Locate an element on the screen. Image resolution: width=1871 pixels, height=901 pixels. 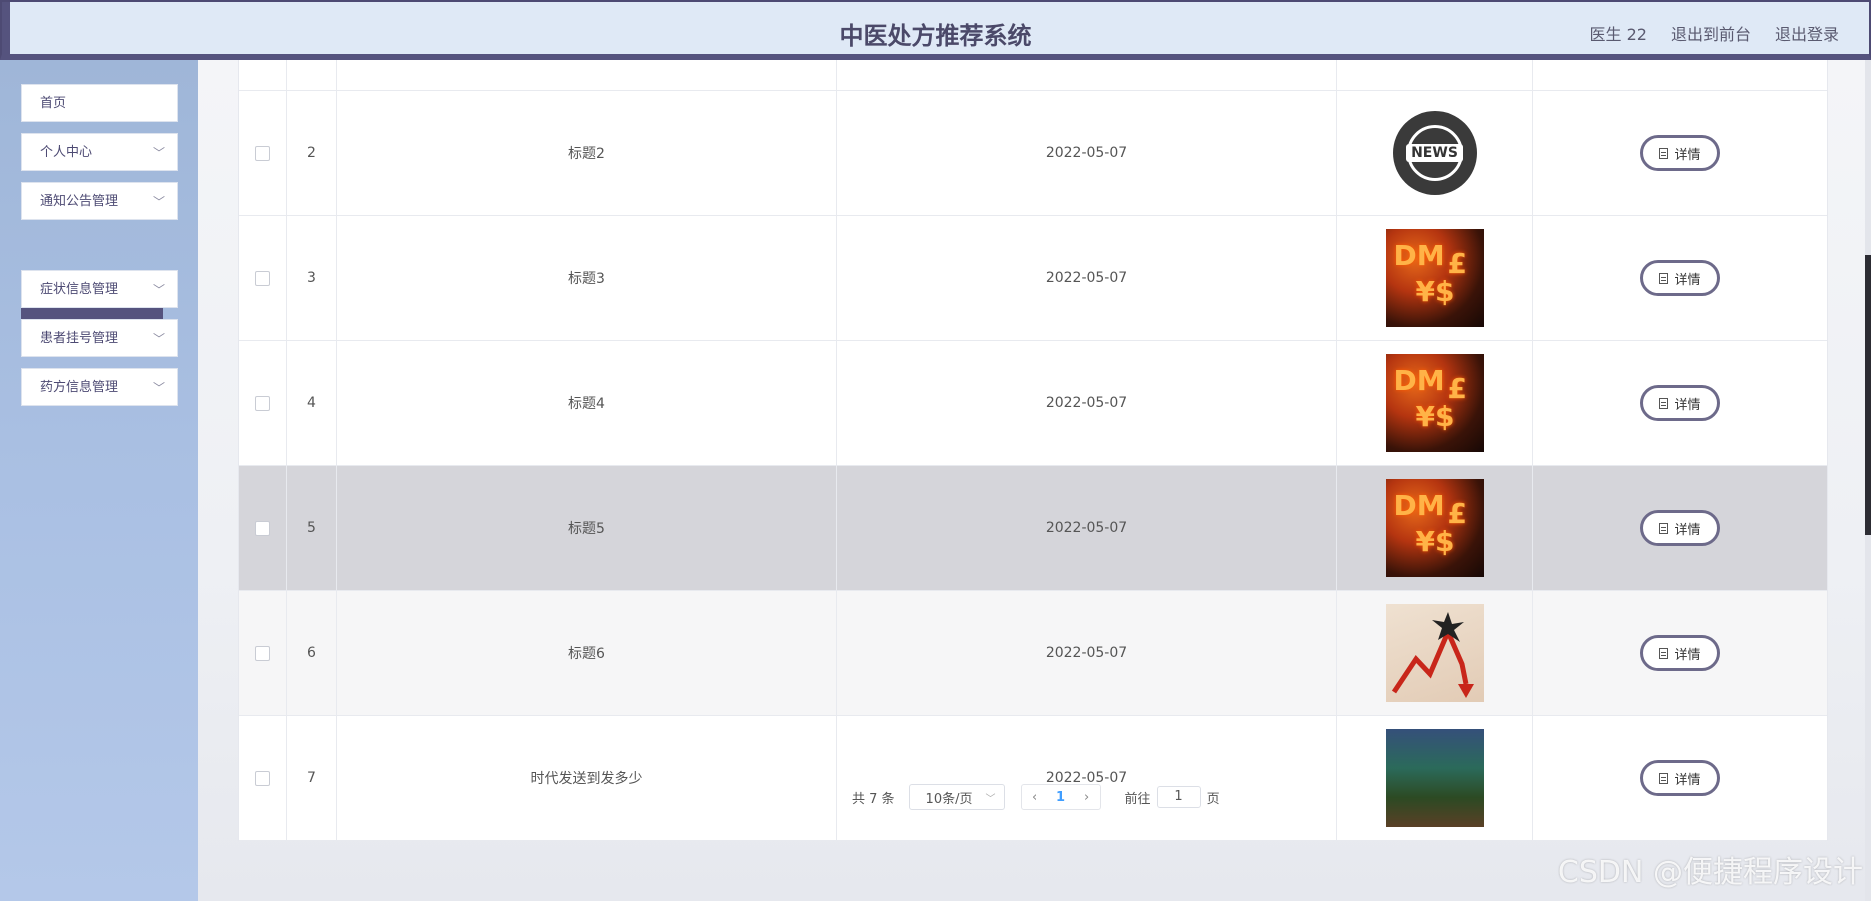
sidebar-item-label: 通知公告管理 is located at coordinates (79, 201).